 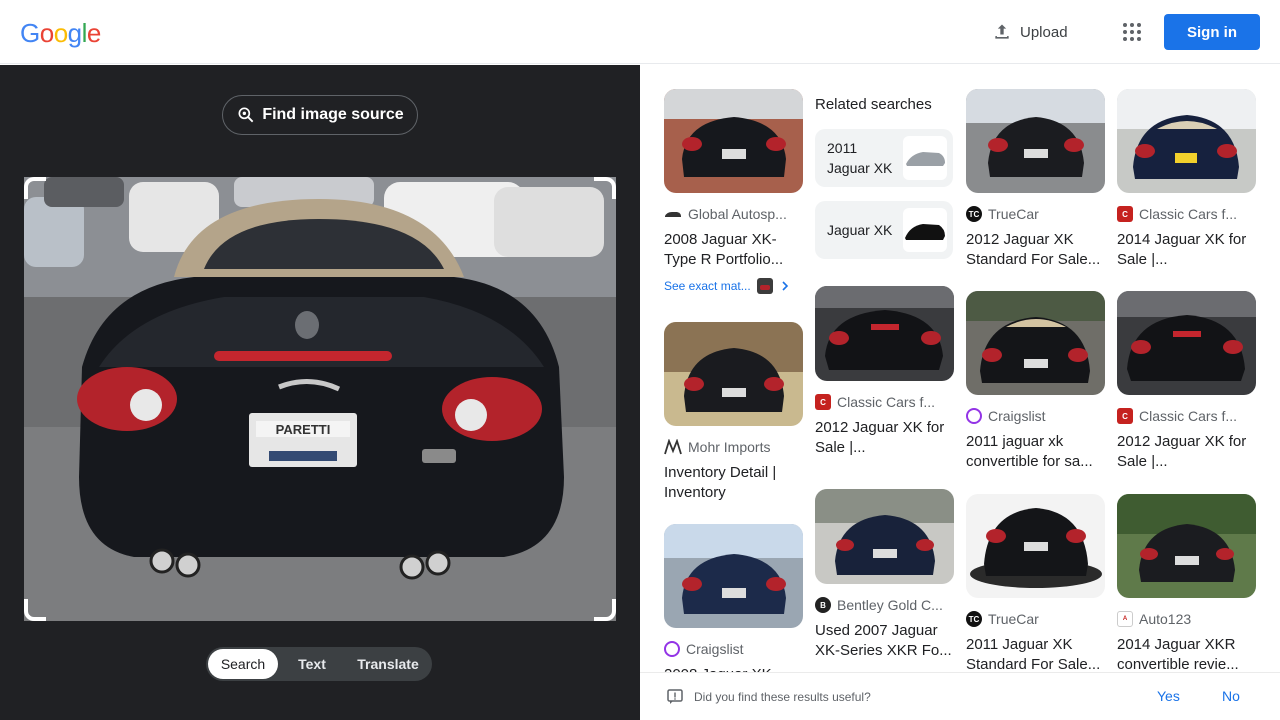 I want to click on upload-button: Upload, so click(x=1030, y=32).